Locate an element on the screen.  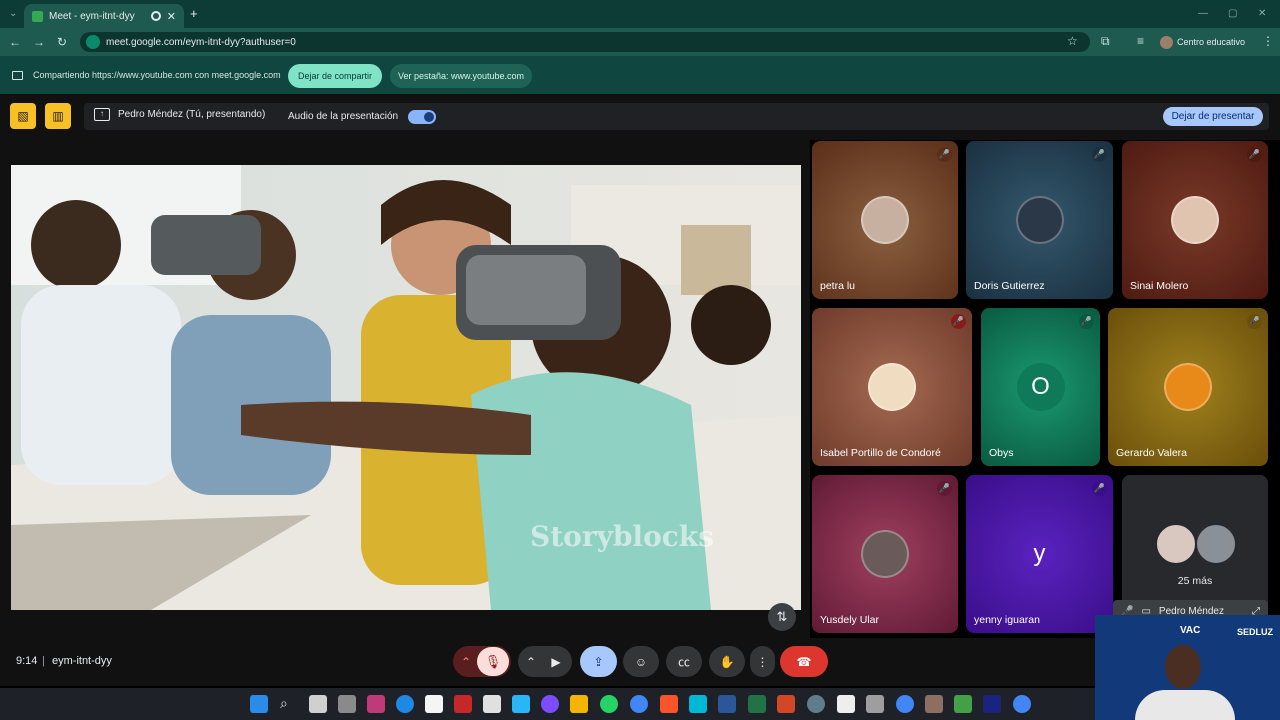
emoji-icon: ☺ is located at coordinates (641, 661).